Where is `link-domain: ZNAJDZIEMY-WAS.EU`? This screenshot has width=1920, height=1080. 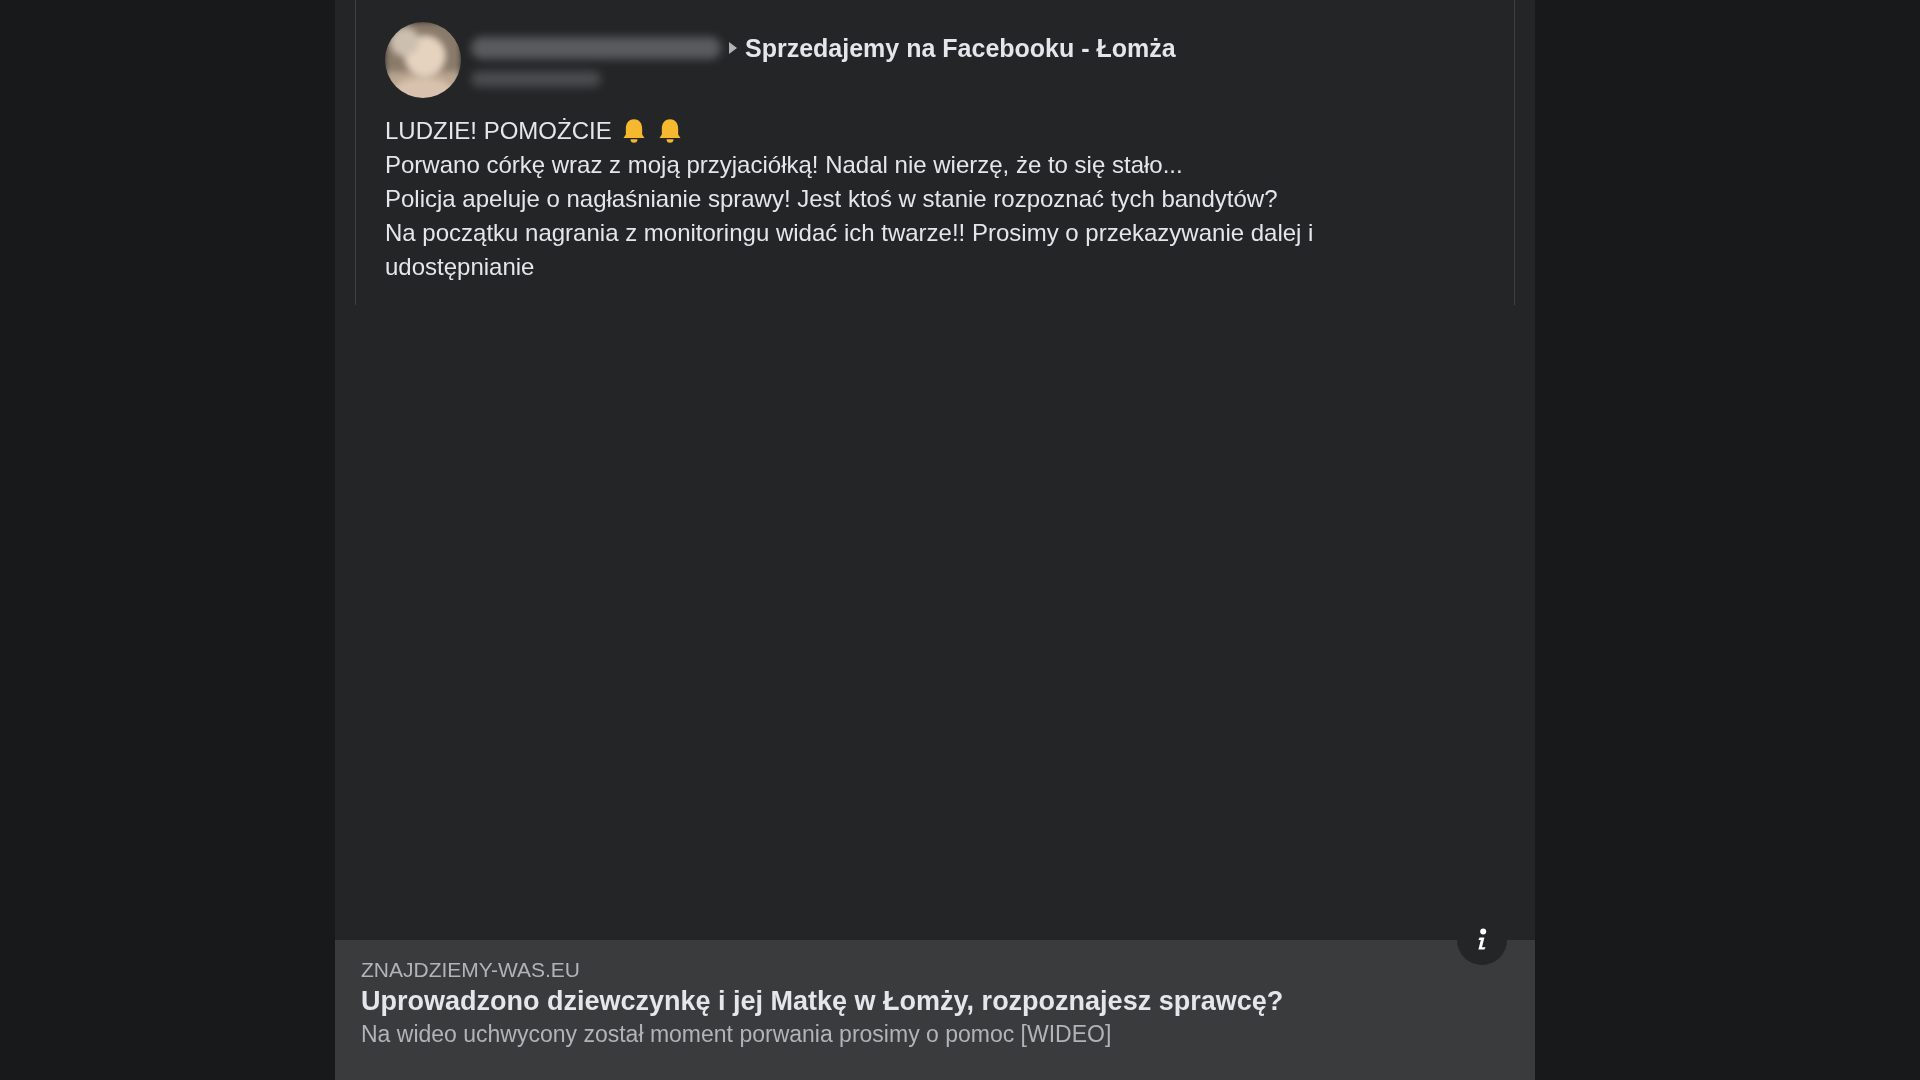
link-domain: ZNAJDZIEMY-WAS.EU is located at coordinates (470, 970).